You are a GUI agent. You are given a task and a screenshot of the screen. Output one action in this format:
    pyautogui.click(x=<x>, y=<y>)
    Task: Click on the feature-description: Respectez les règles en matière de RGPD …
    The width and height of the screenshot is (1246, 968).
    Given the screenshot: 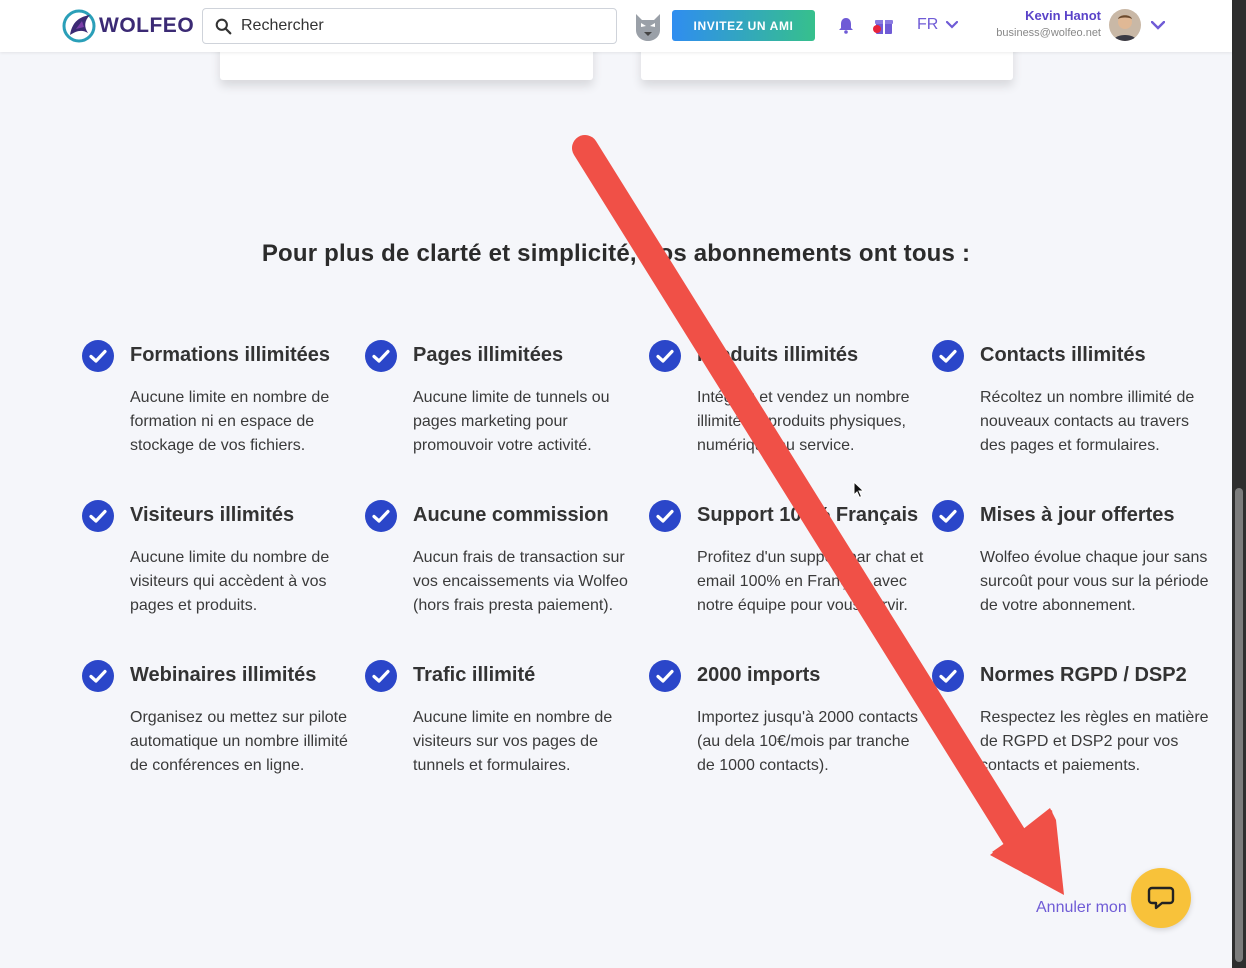 What is the action you would take?
    pyautogui.click(x=1094, y=741)
    